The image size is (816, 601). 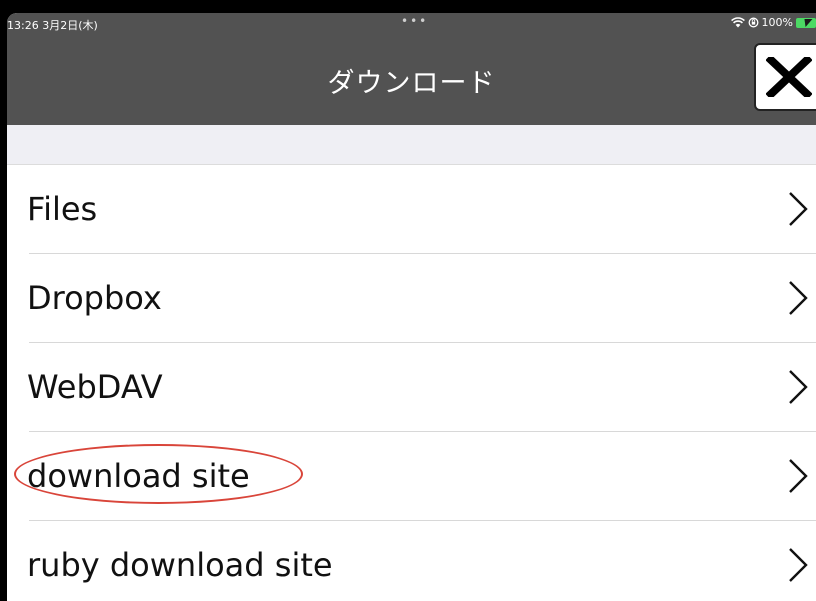 What do you see at coordinates (737, 22) in the screenshot?
I see `wifi-icon` at bounding box center [737, 22].